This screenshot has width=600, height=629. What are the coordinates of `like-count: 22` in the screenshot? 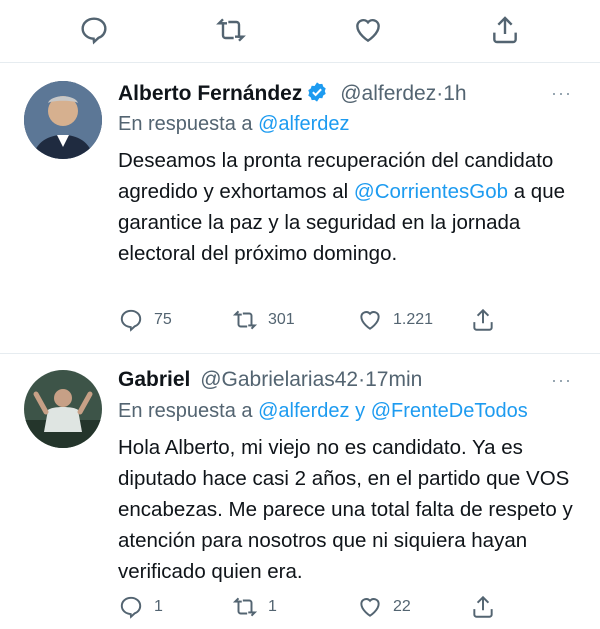 It's located at (402, 606).